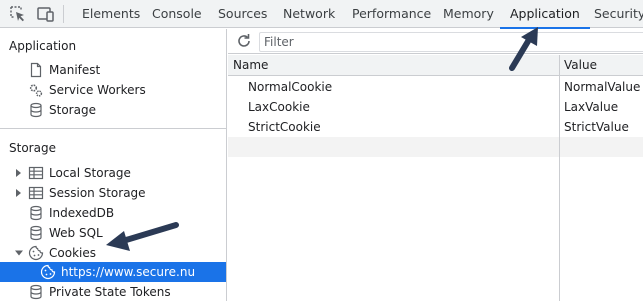  I want to click on column-header-value: Value, so click(580, 65).